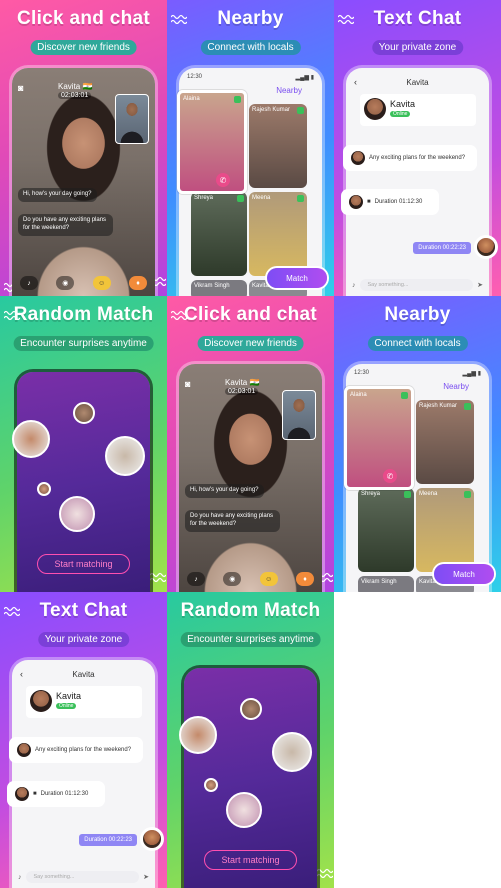 The image size is (501, 888). Describe the element at coordinates (417, 47) in the screenshot. I see `promo-subtitle: Your private zone` at that location.